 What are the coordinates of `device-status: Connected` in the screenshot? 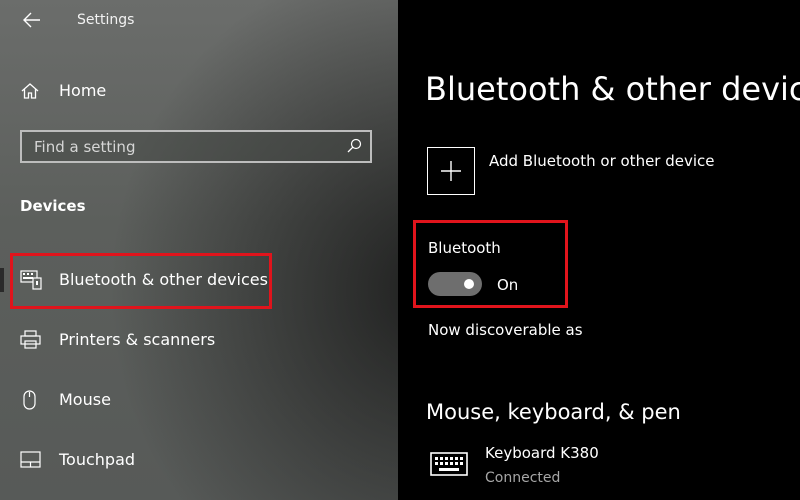 It's located at (523, 478).